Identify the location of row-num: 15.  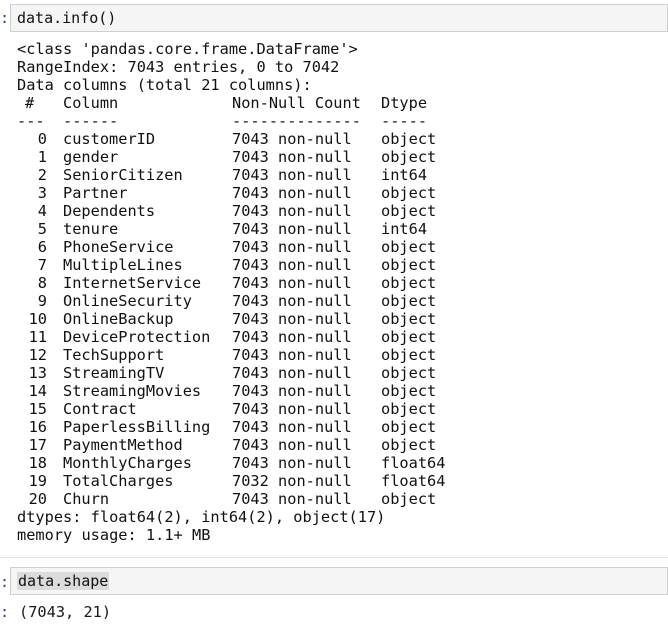
(37, 409).